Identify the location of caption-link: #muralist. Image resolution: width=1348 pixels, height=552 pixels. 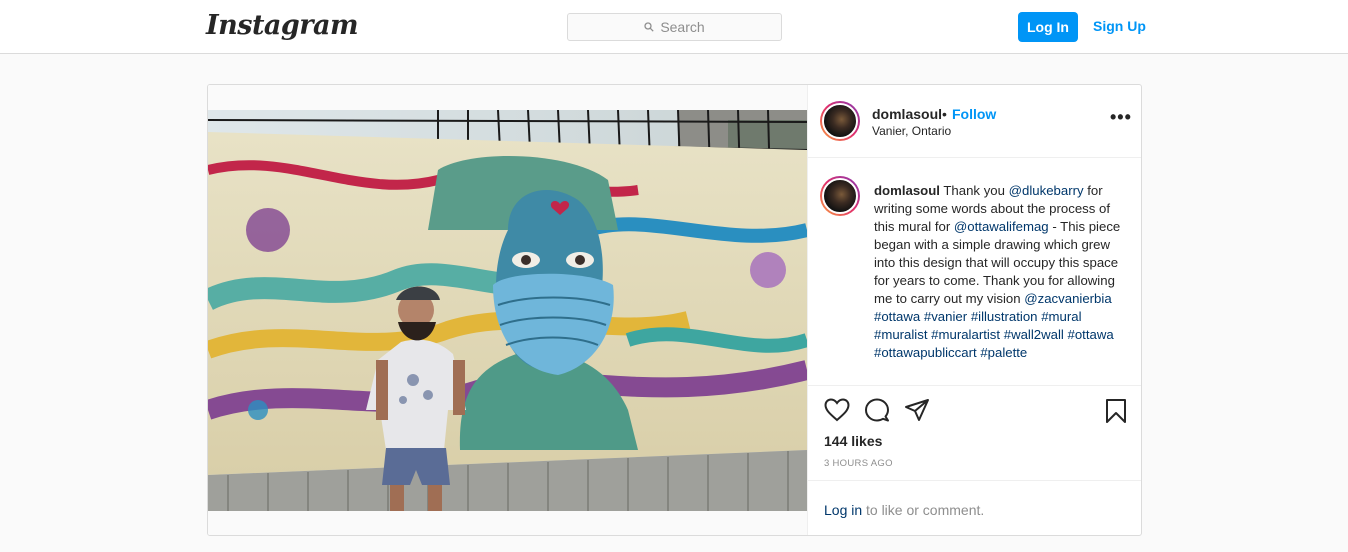
(901, 334).